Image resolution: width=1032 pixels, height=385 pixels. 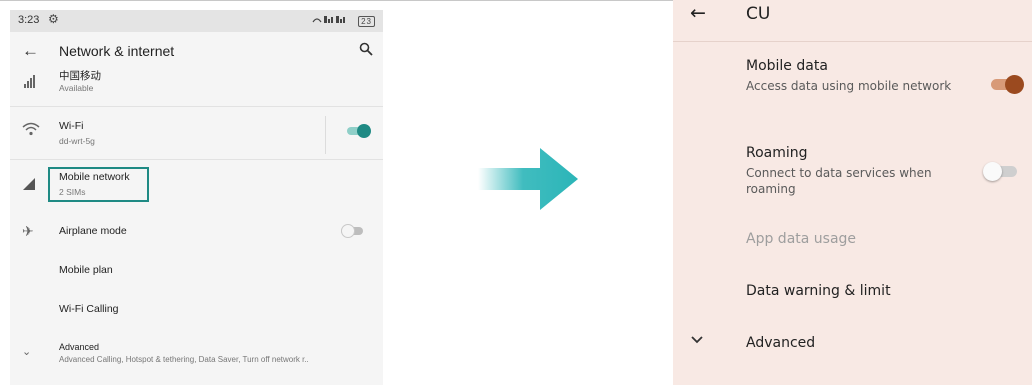 What do you see at coordinates (366, 50) in the screenshot?
I see `search-icon` at bounding box center [366, 50].